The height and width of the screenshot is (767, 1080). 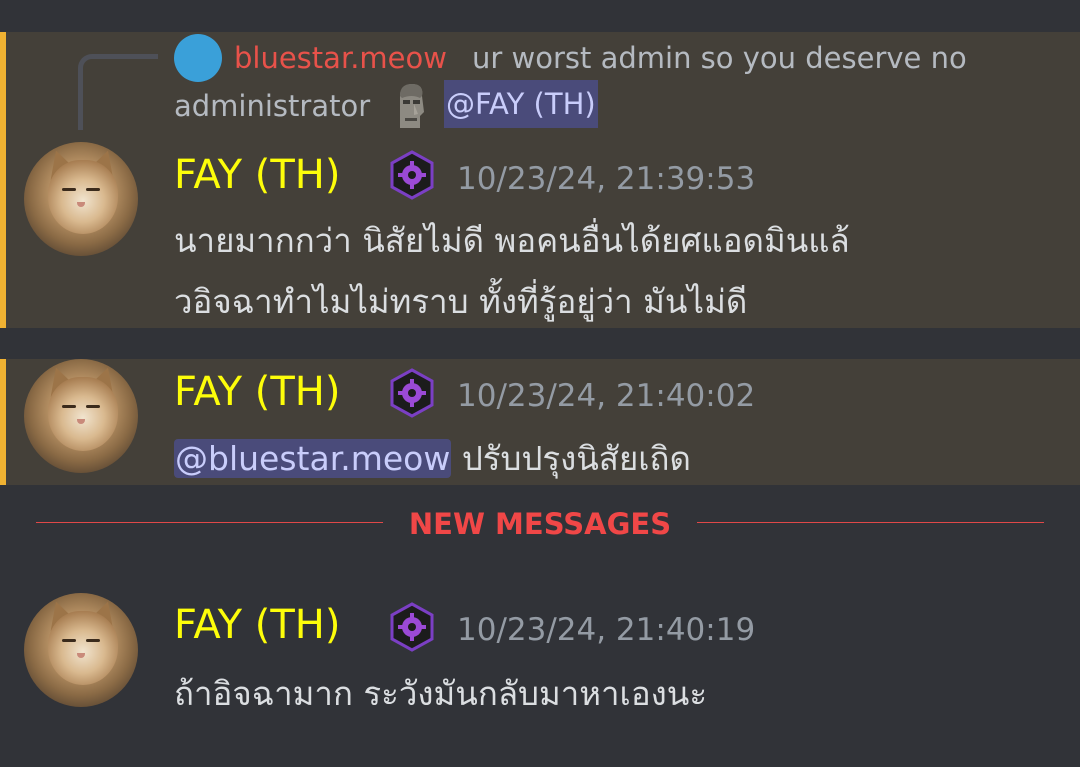 I want to click on reply-text-line-2: administrator, so click(x=272, y=106).